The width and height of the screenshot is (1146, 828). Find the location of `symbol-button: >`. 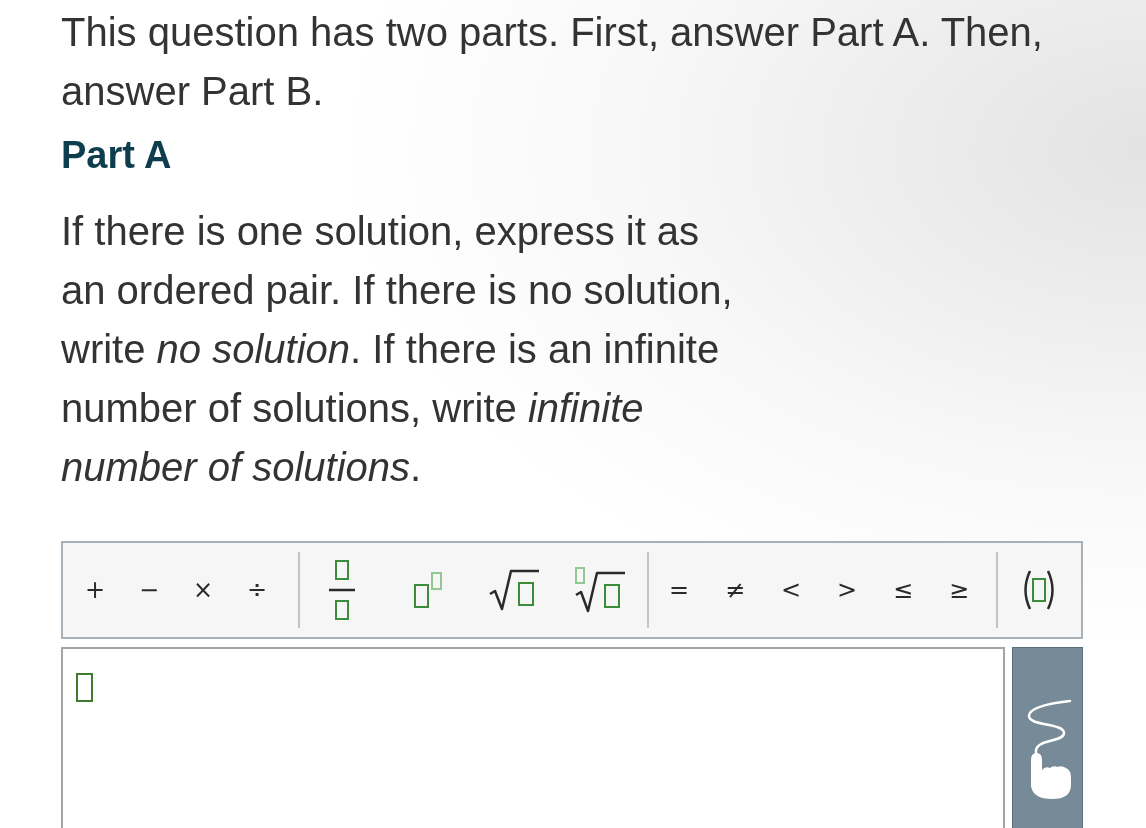

symbol-button: > is located at coordinates (847, 590).